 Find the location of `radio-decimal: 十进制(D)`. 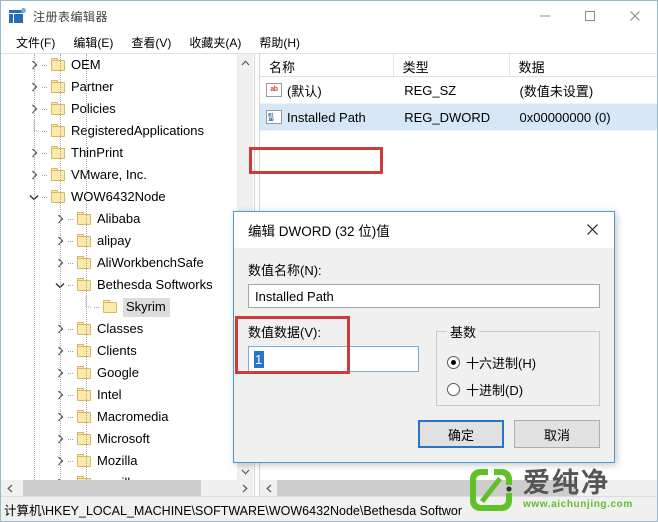

radio-decimal: 十进制(D) is located at coordinates (518, 389).